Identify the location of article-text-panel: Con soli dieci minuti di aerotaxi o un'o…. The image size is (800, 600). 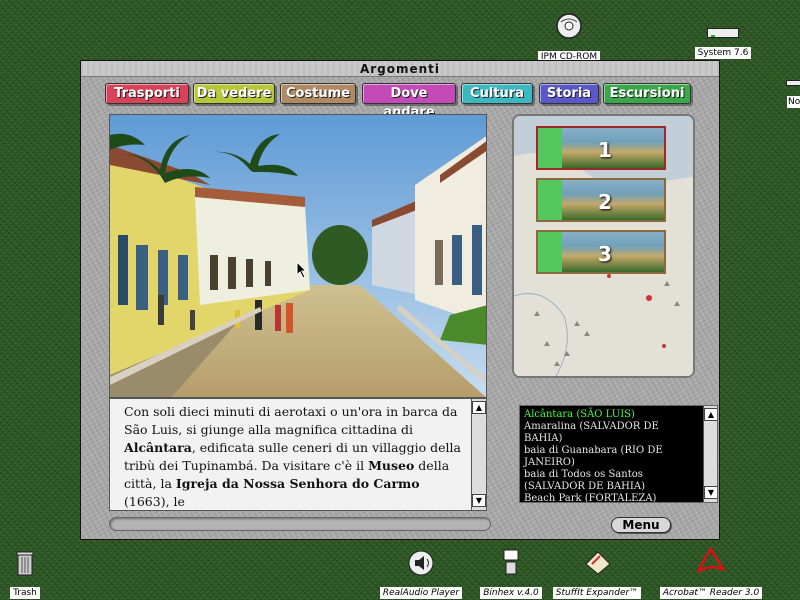
(298, 454).